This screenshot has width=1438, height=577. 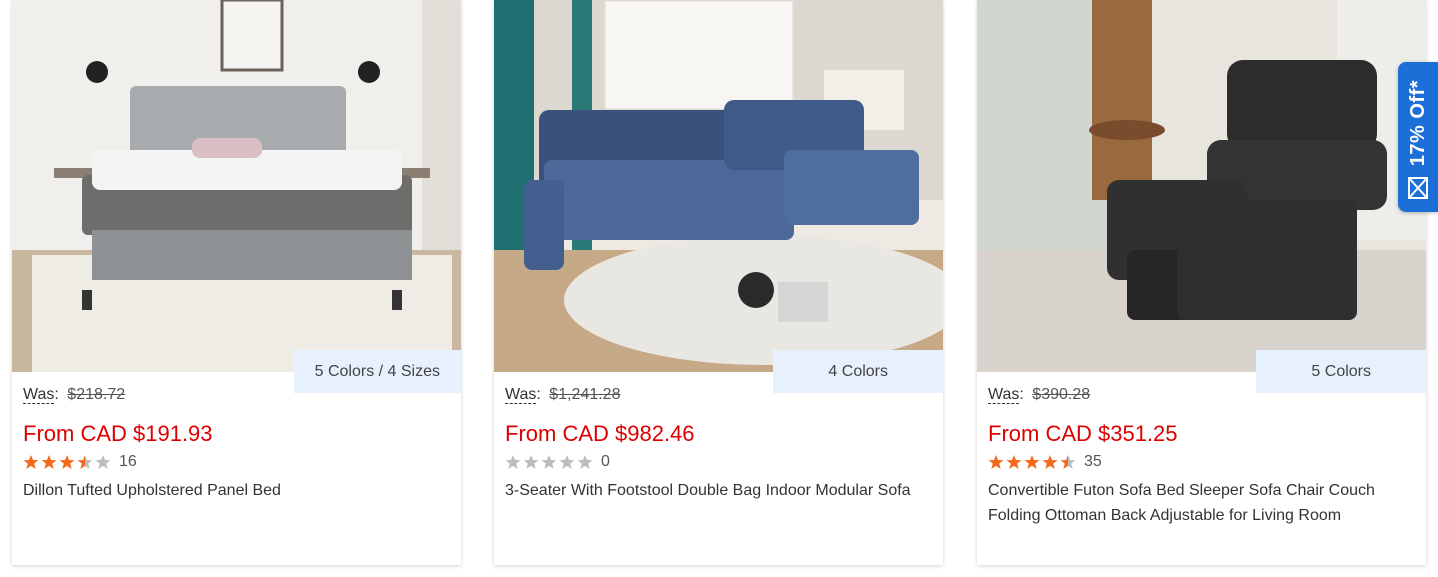 I want to click on variant-badge: 4 Colors, so click(x=858, y=371).